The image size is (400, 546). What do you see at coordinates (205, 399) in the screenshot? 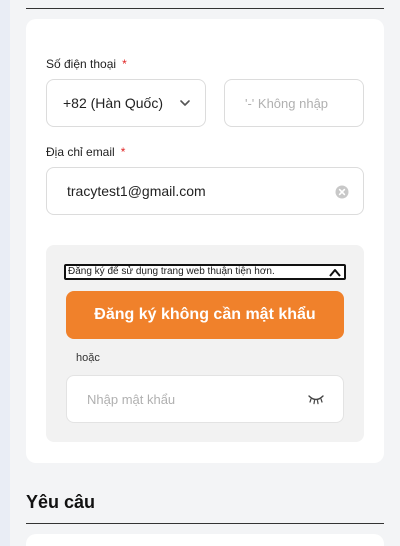
I see `password-field: Nhập mật khẩu` at bounding box center [205, 399].